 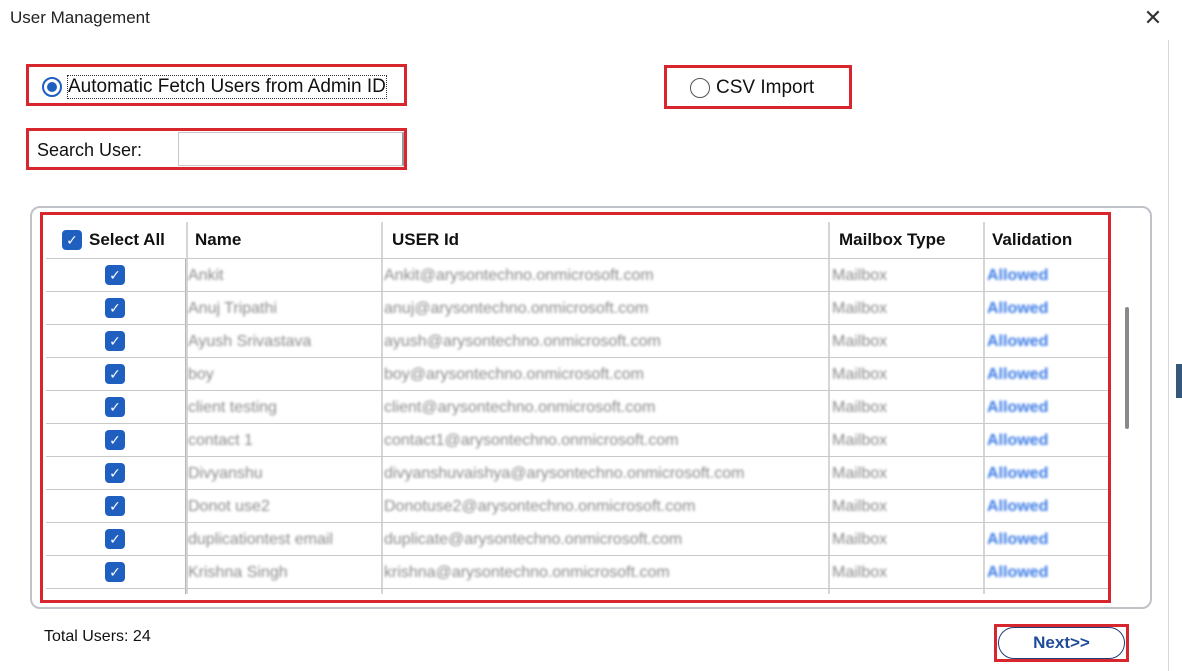 I want to click on window-border, so click(x=1168, y=355).